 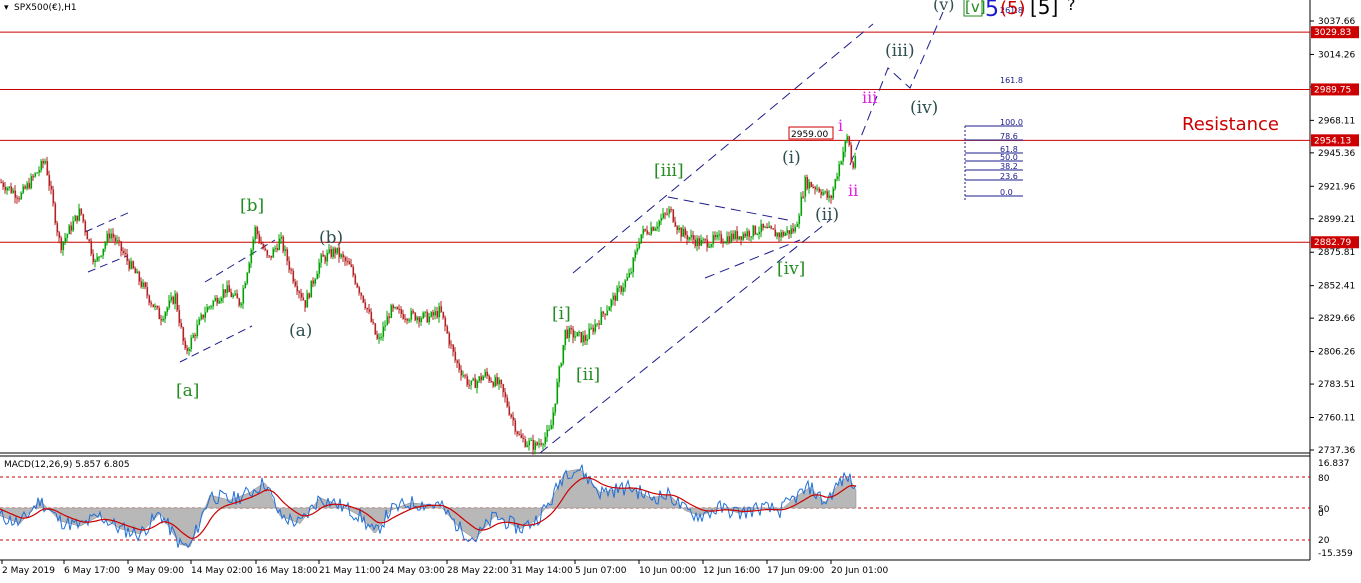 I want to click on symbol-label: SPX500(€),H1, so click(x=45, y=8).